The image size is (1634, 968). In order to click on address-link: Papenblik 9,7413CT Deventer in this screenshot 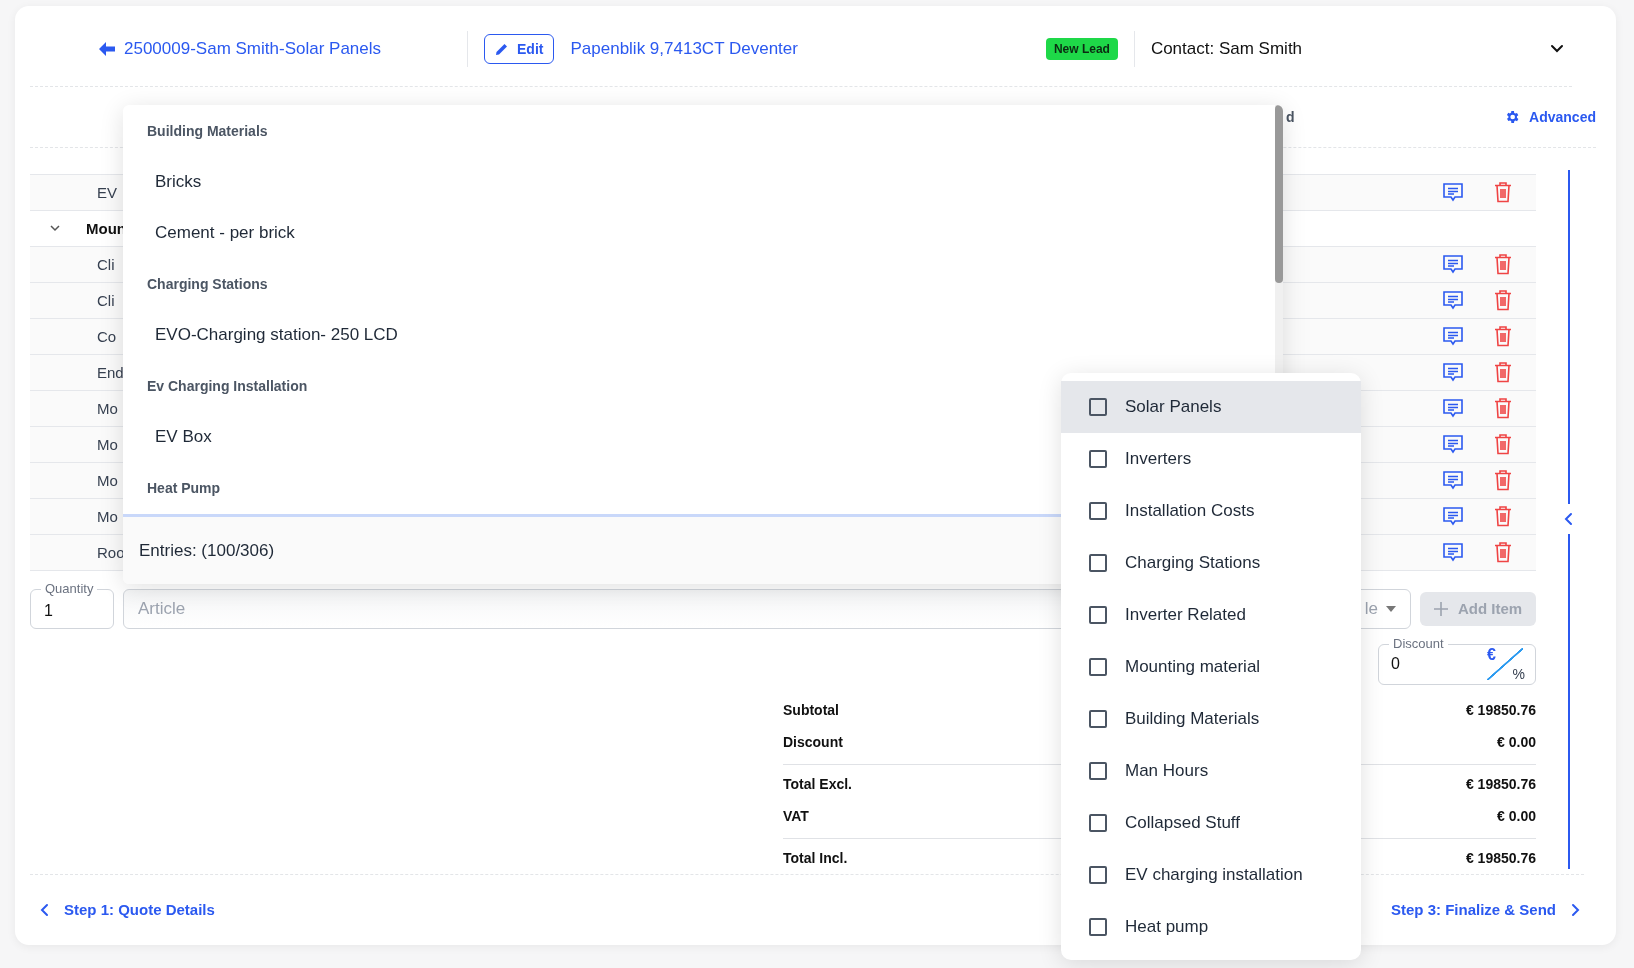, I will do `click(684, 48)`.